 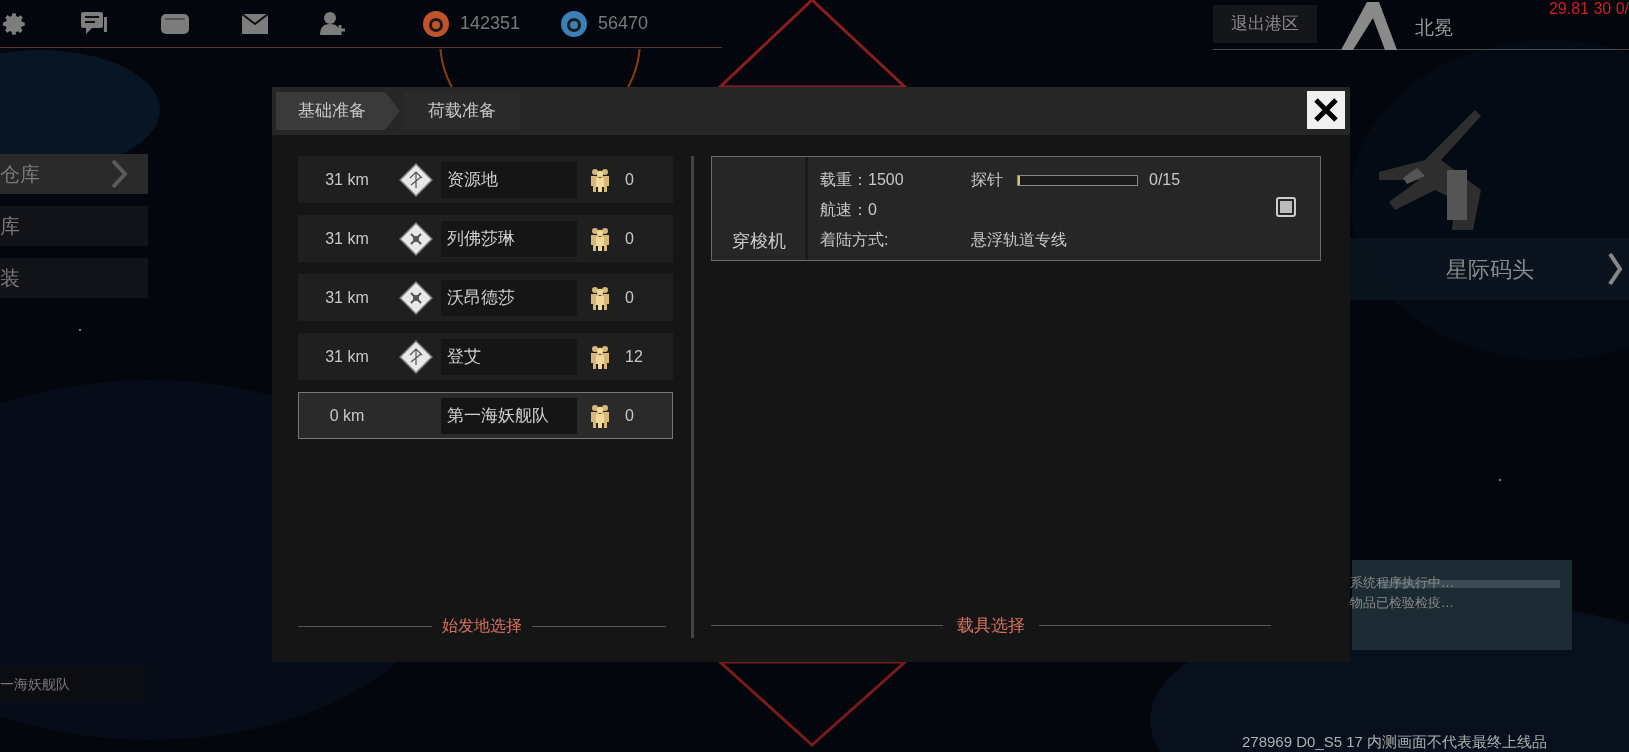 I want to click on origin-name: 资源地, so click(x=509, y=179).